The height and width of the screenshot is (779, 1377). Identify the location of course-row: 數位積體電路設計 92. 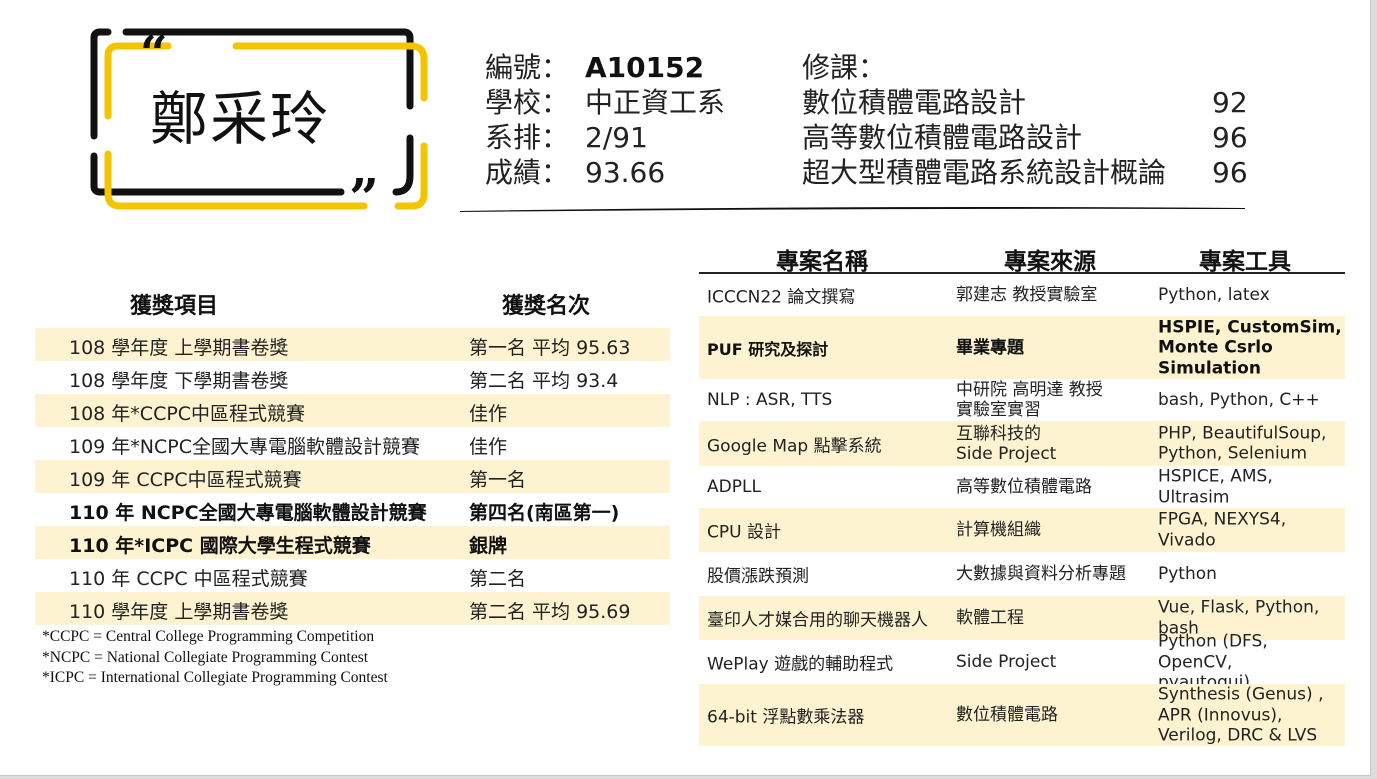
(1025, 102).